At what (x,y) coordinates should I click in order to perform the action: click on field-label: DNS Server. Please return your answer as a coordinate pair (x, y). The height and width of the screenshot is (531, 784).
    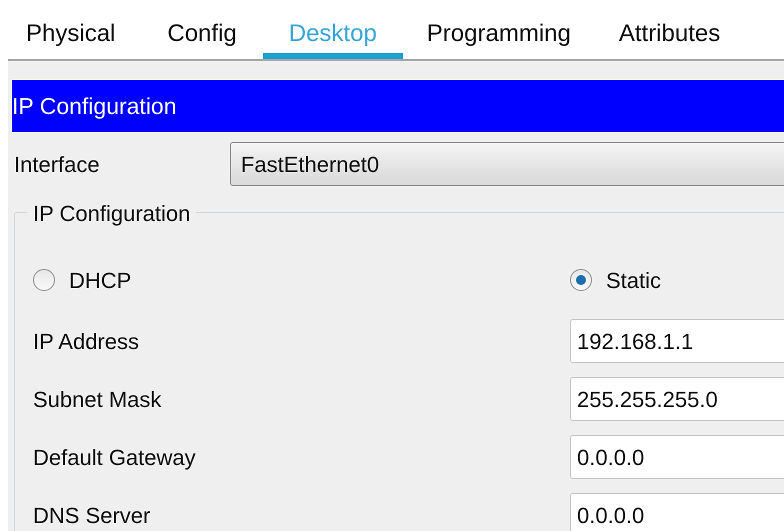
    Looking at the image, I should click on (92, 516).